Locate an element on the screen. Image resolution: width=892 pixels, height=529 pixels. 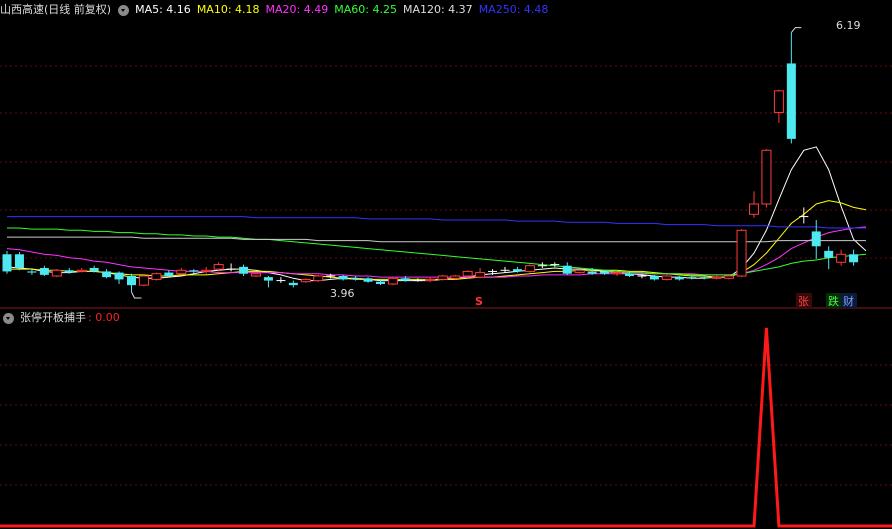
marker-cai: 财 is located at coordinates (848, 301).